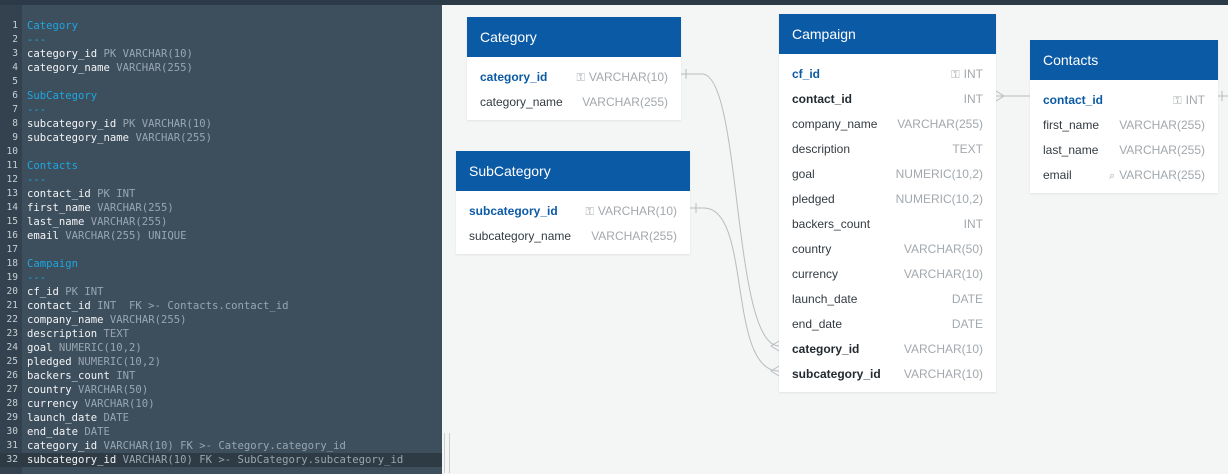 This screenshot has width=1228, height=474. Describe the element at coordinates (15, 109) in the screenshot. I see `line-number: 7` at that location.